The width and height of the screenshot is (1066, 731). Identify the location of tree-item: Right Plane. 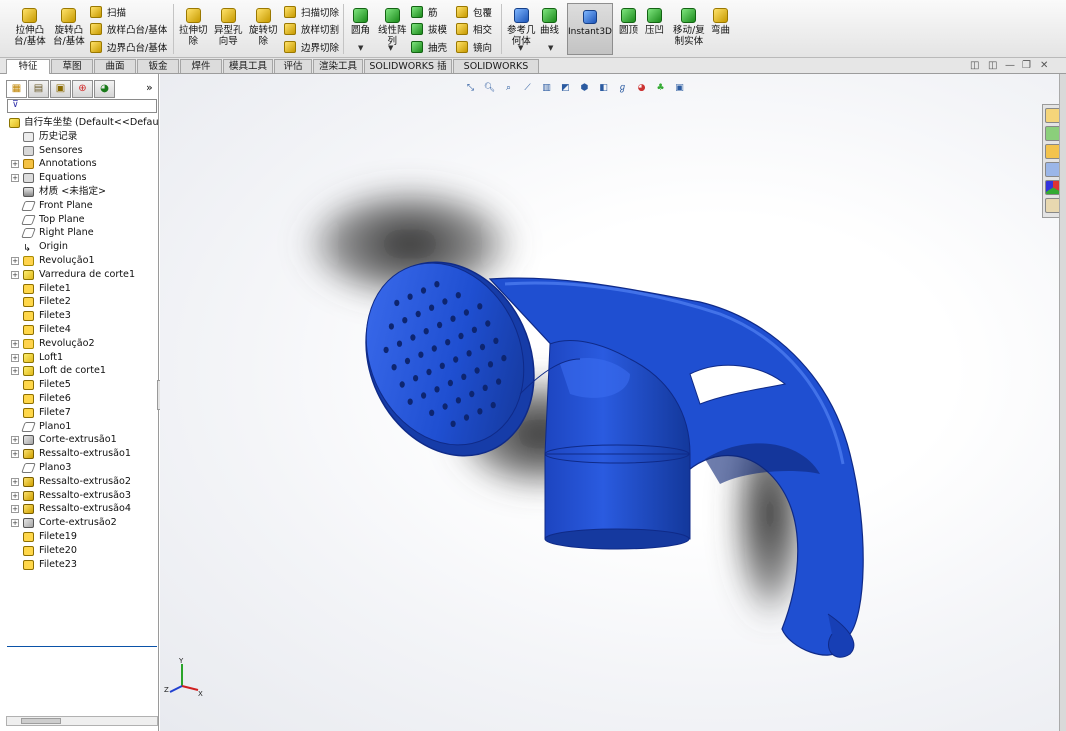
(79, 233).